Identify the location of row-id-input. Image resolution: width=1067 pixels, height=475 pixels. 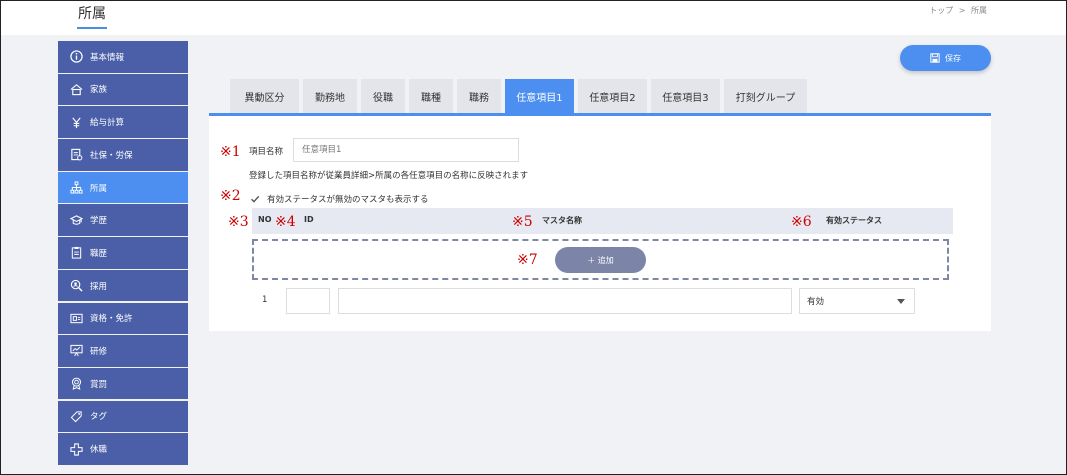
(308, 301).